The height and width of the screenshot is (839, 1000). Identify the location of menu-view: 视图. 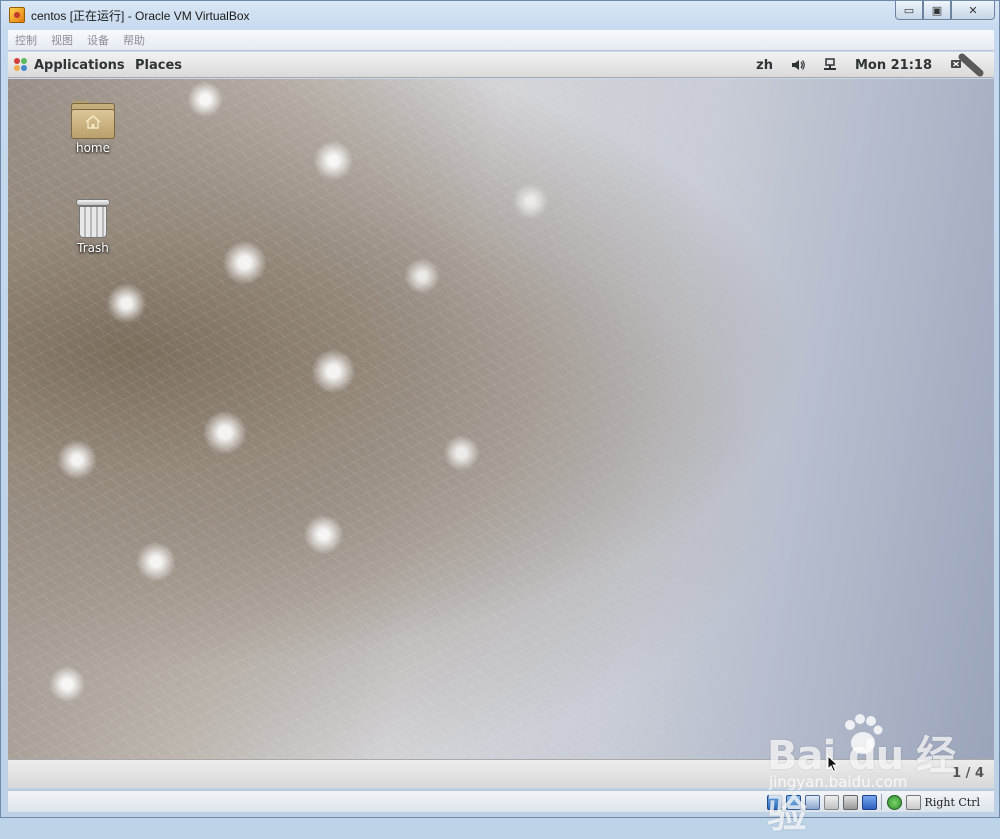
(62, 40).